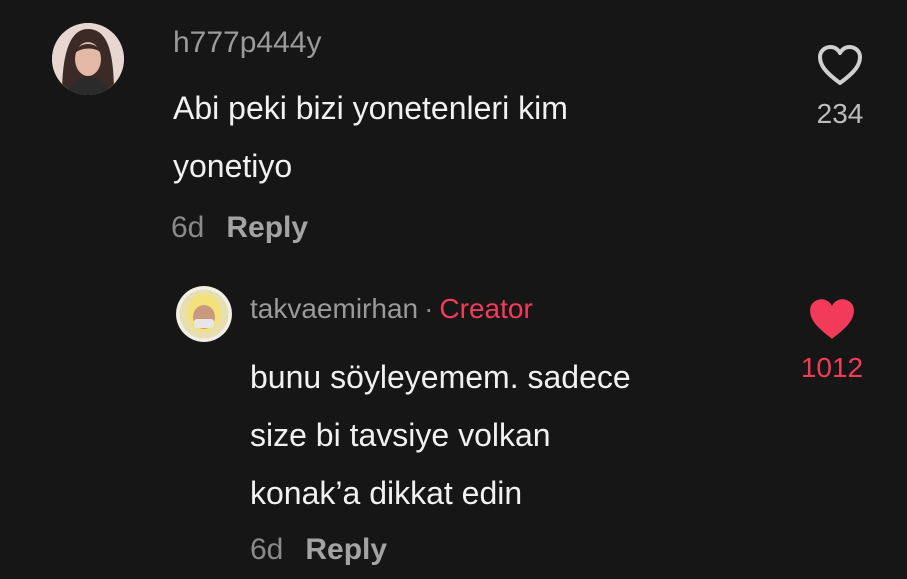 This screenshot has height=579, width=907. Describe the element at coordinates (440, 377) in the screenshot. I see `reply-text-line: bunu söyleyemem. sadece` at that location.